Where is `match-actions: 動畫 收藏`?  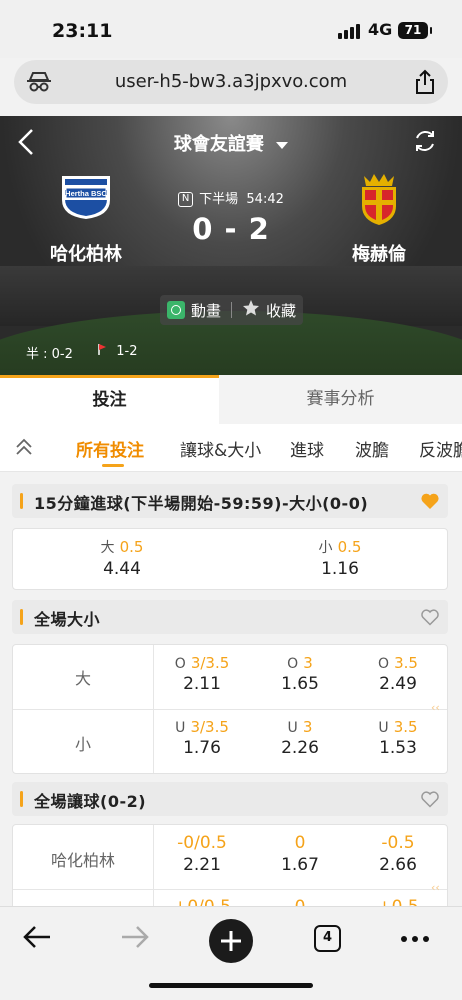
match-actions: 動畫 收藏 is located at coordinates (231, 310).